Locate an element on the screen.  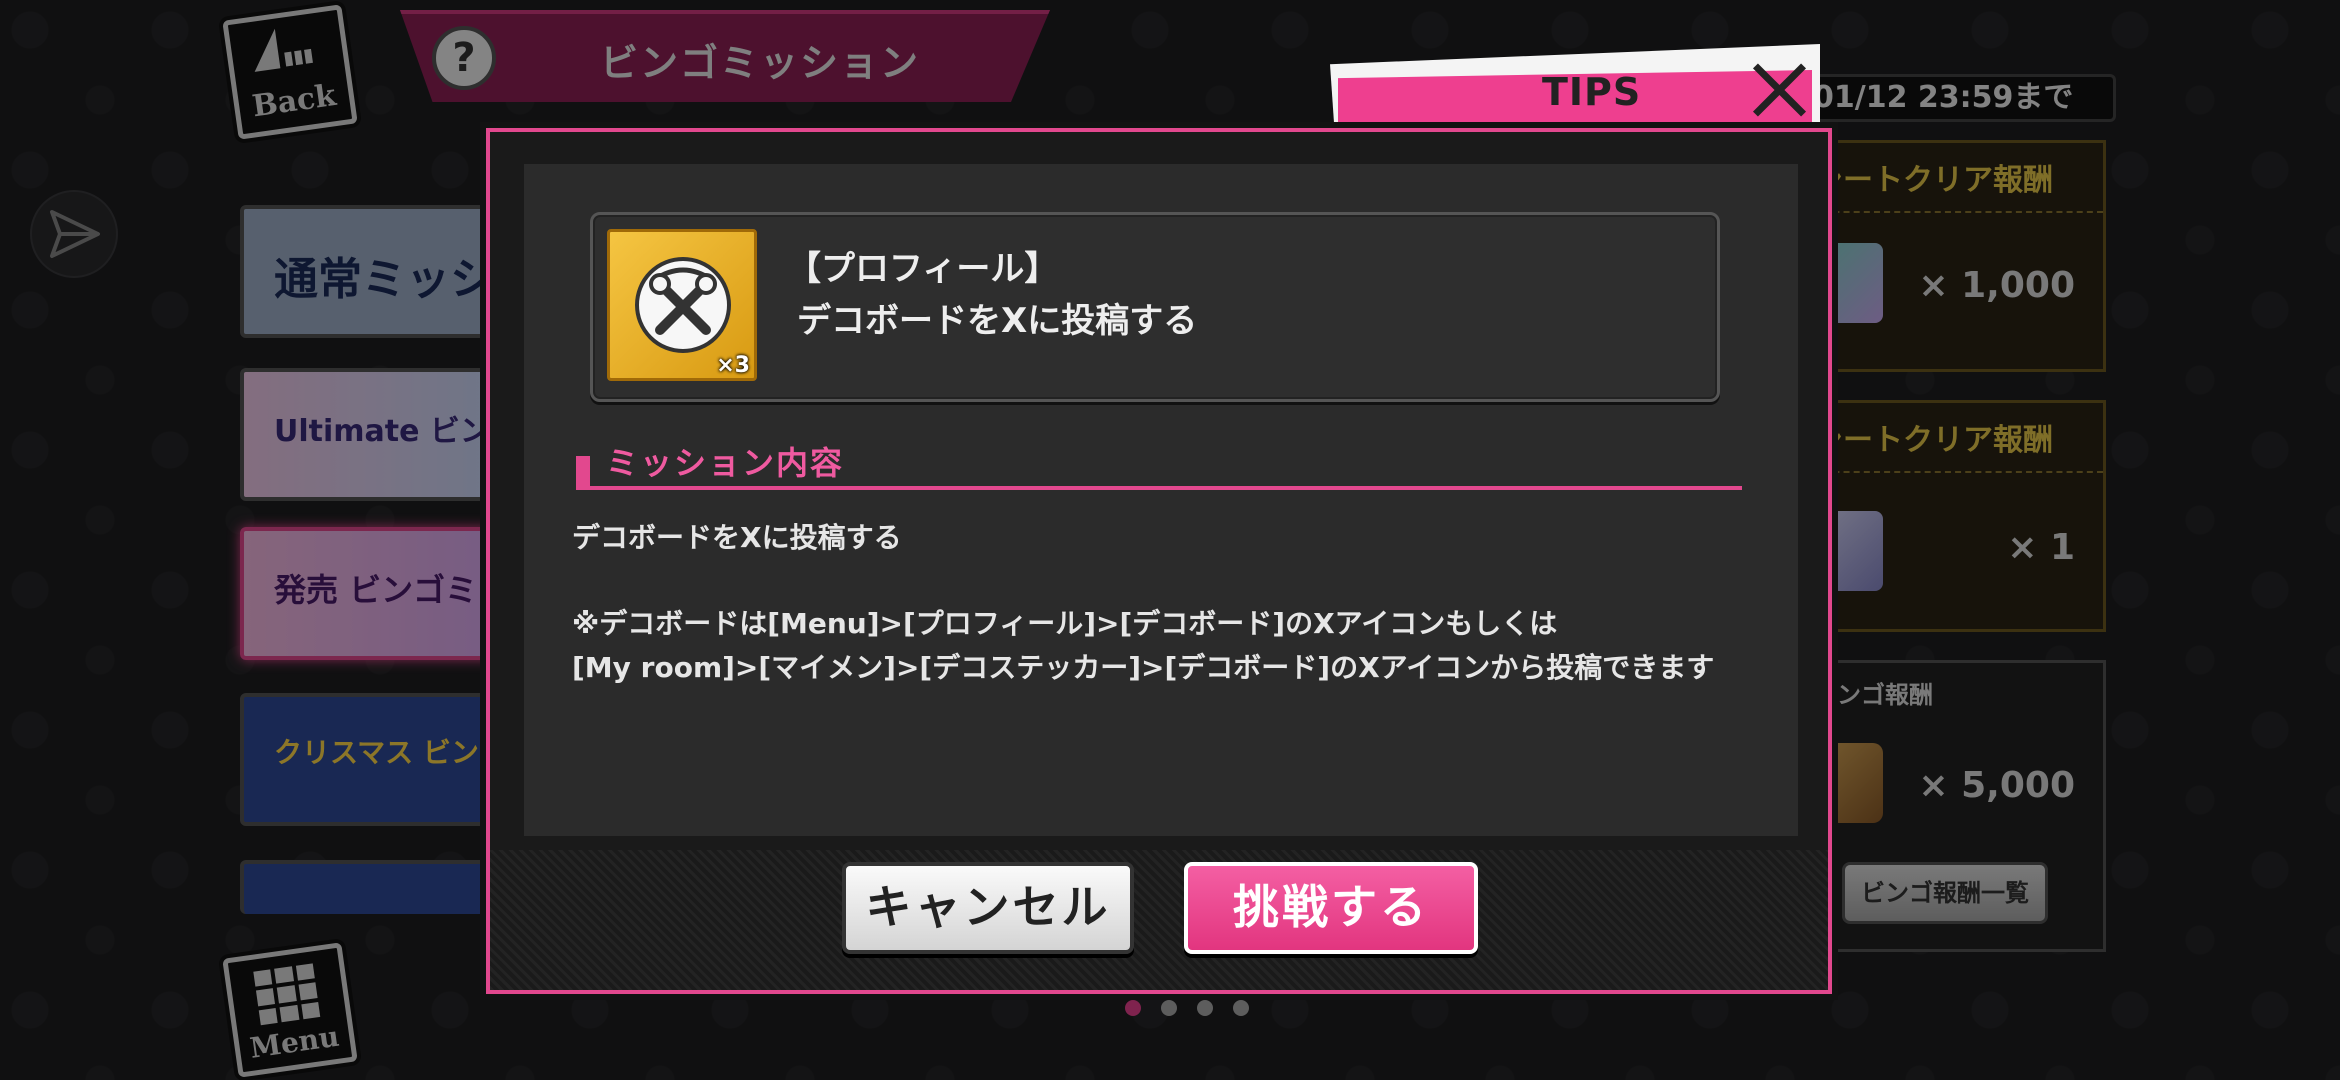
mission-description: デコボードをXに投稿する is located at coordinates (997, 321).